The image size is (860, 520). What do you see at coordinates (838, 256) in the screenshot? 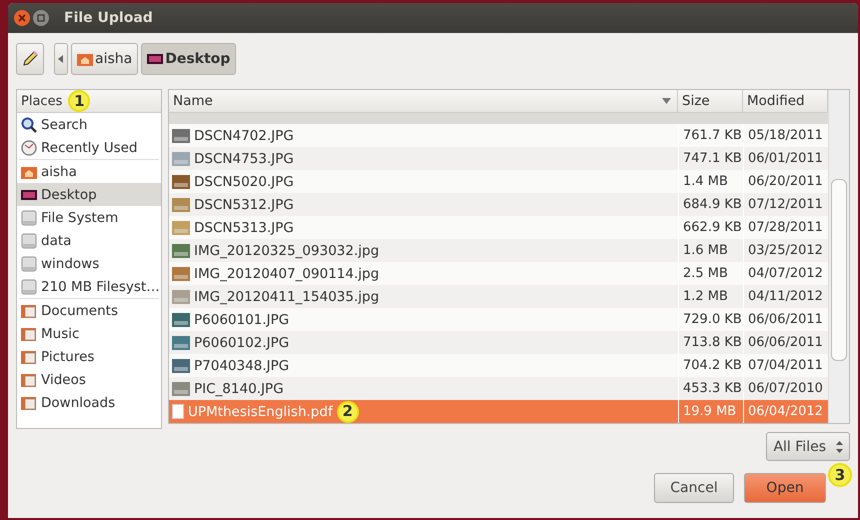
I see `scrollbar` at bounding box center [838, 256].